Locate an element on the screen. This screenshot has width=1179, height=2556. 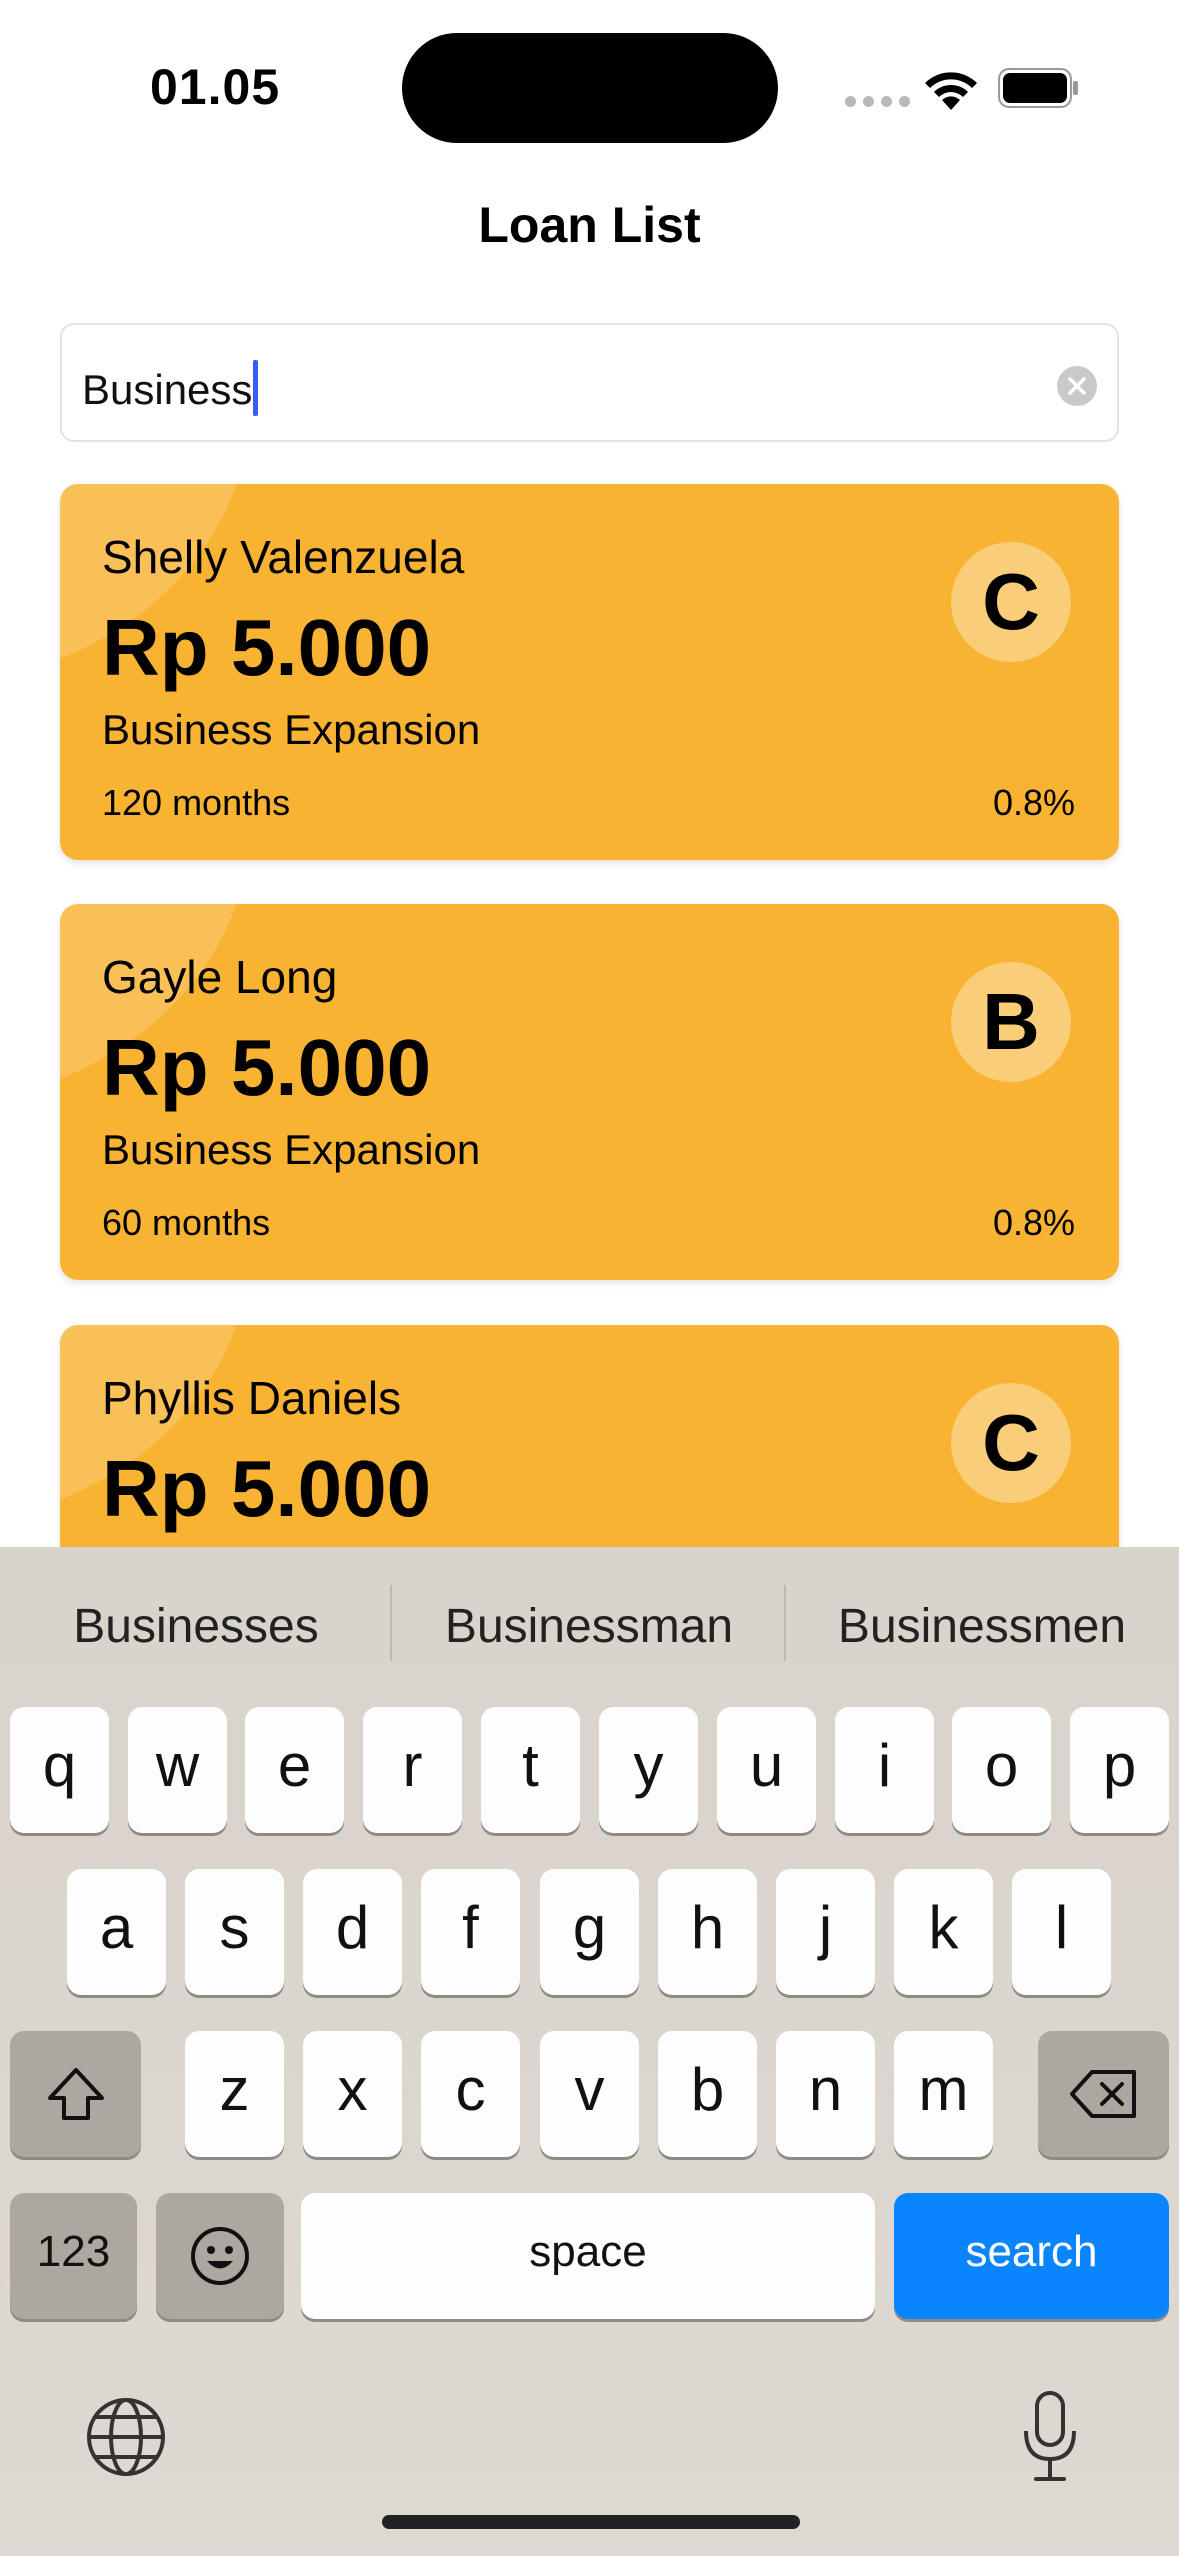
home-indicator is located at coordinates (591, 2522).